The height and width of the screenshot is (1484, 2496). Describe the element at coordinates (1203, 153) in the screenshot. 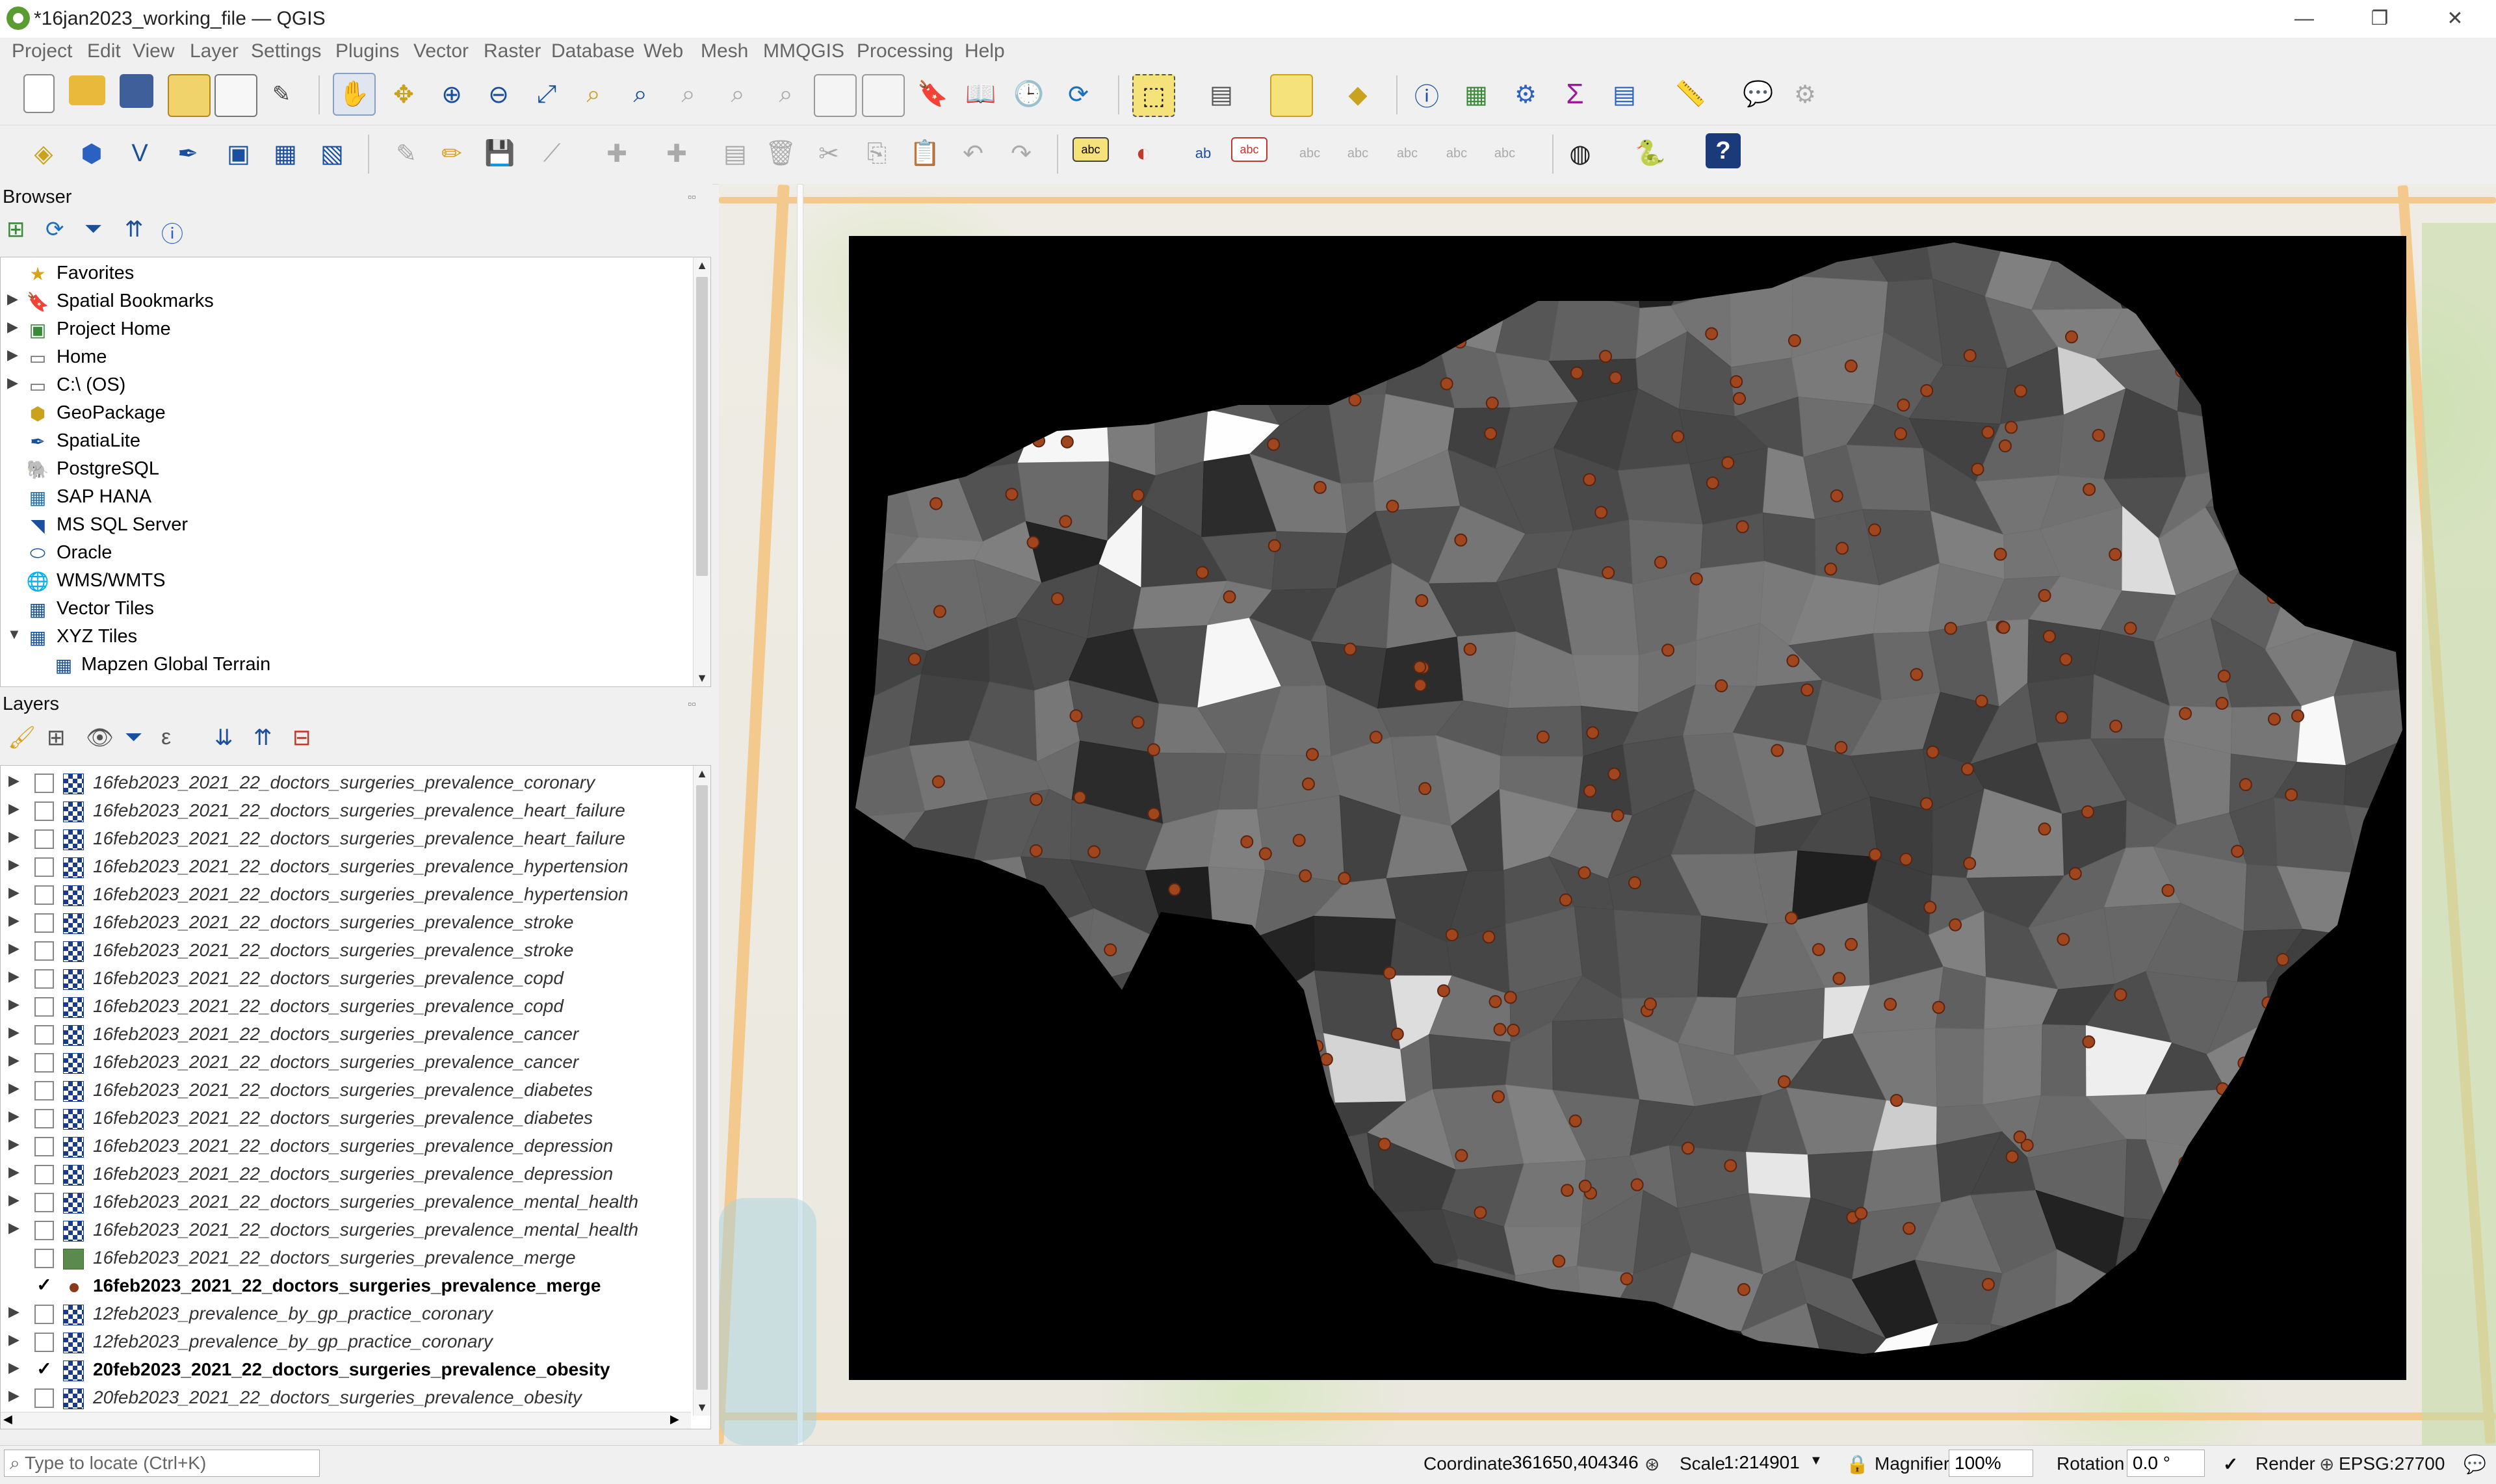

I see `pin-labels-icon: ab` at that location.